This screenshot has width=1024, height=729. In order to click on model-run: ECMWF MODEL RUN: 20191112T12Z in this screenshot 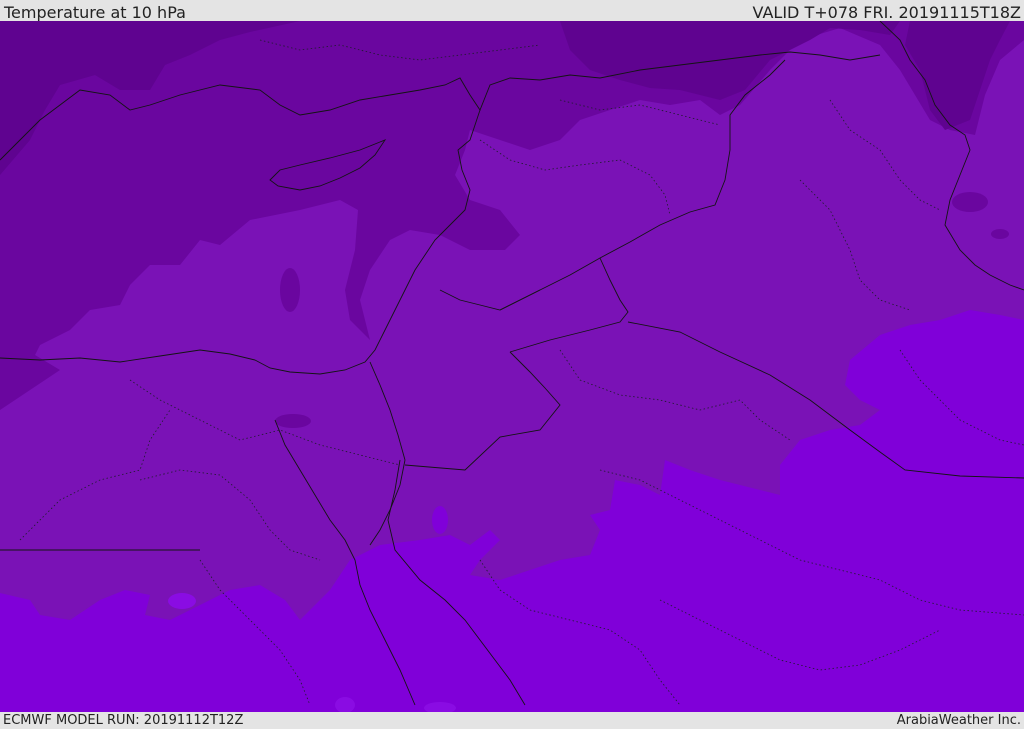, I will do `click(123, 720)`.